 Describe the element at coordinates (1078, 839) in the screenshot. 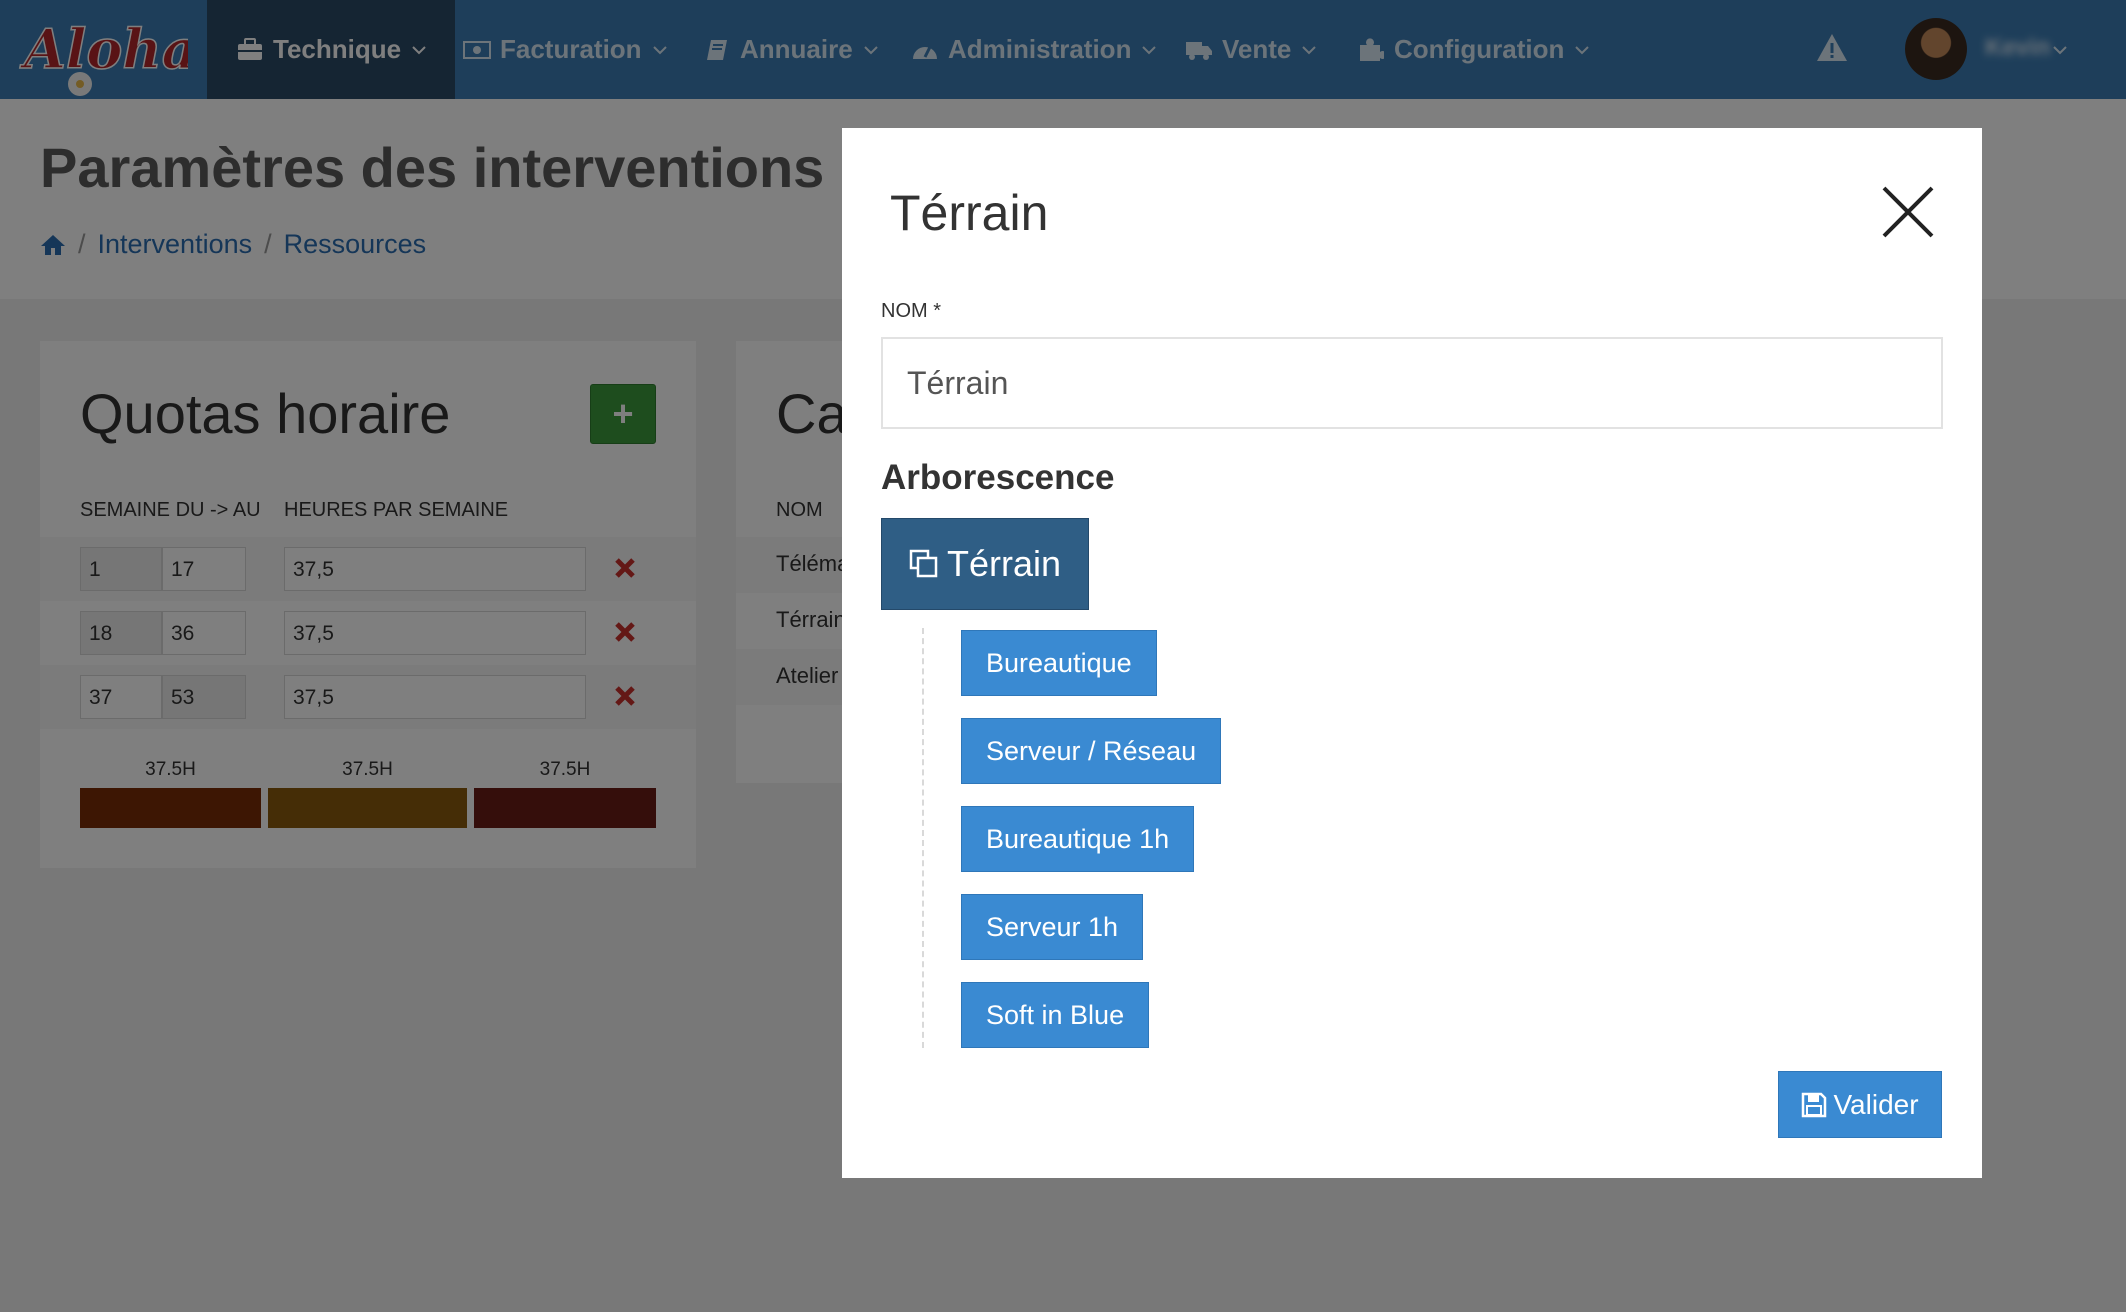

I see `tree-child-button: Bureautique 1h` at that location.